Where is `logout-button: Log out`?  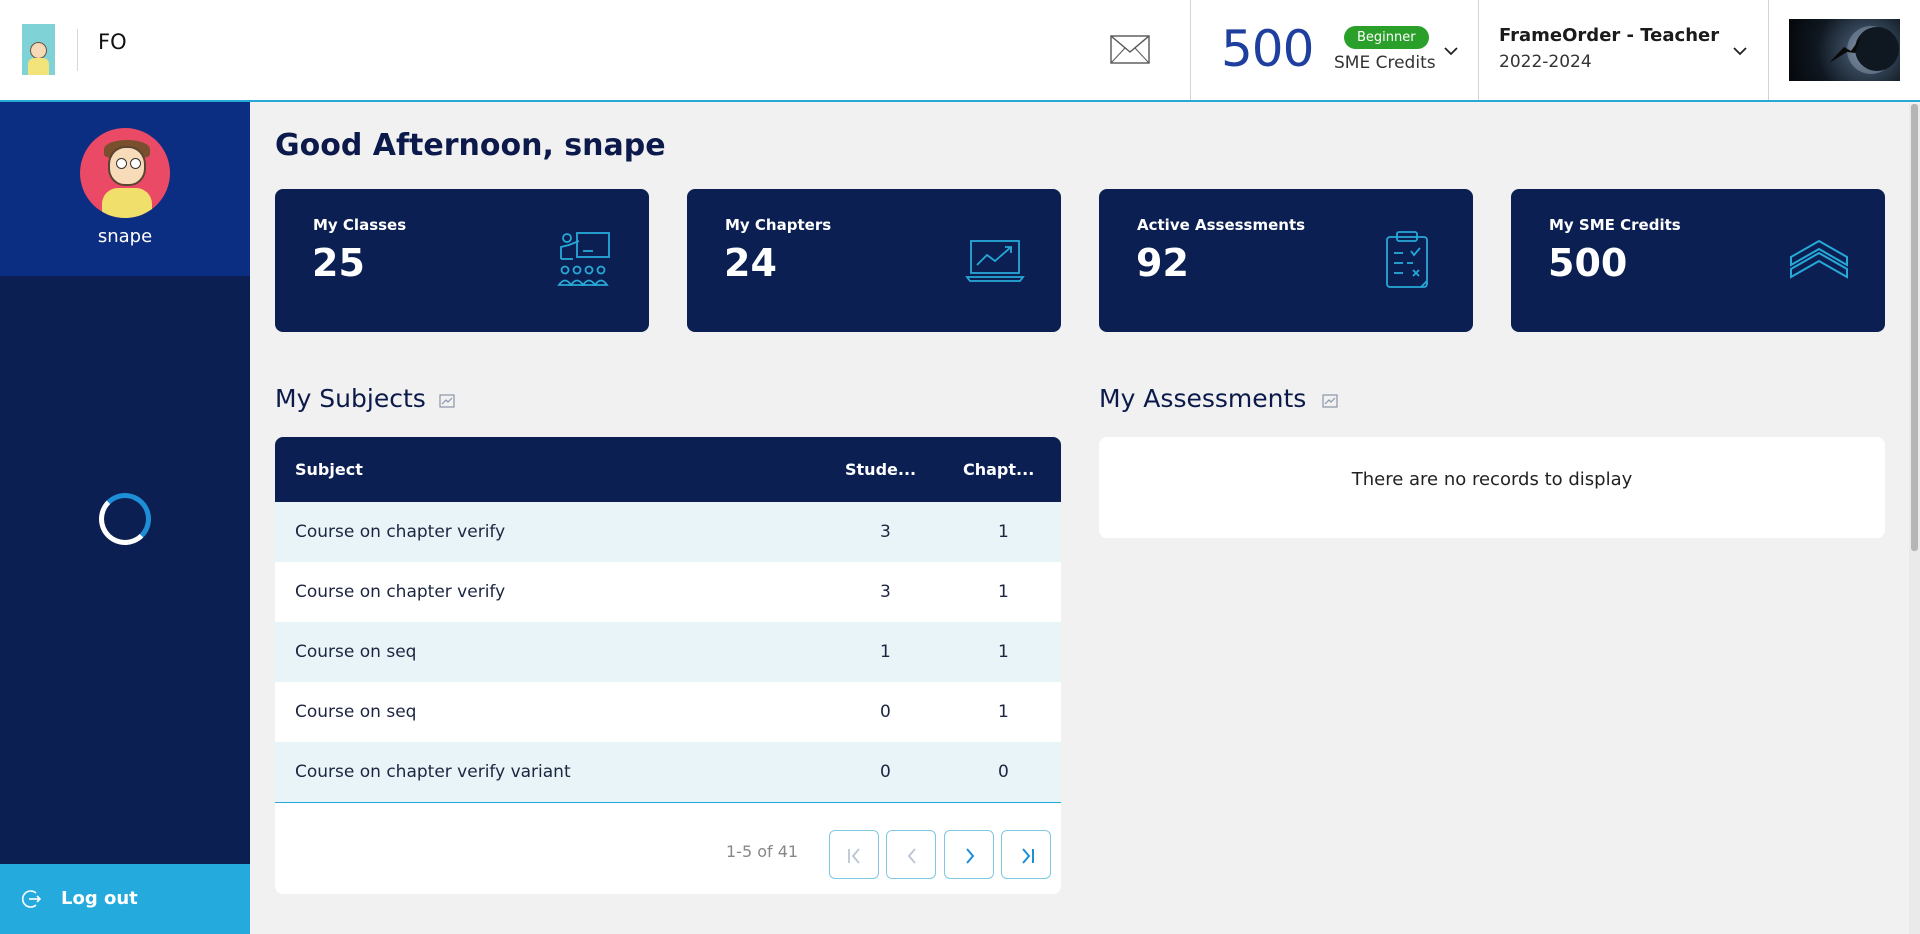 logout-button: Log out is located at coordinates (125, 899).